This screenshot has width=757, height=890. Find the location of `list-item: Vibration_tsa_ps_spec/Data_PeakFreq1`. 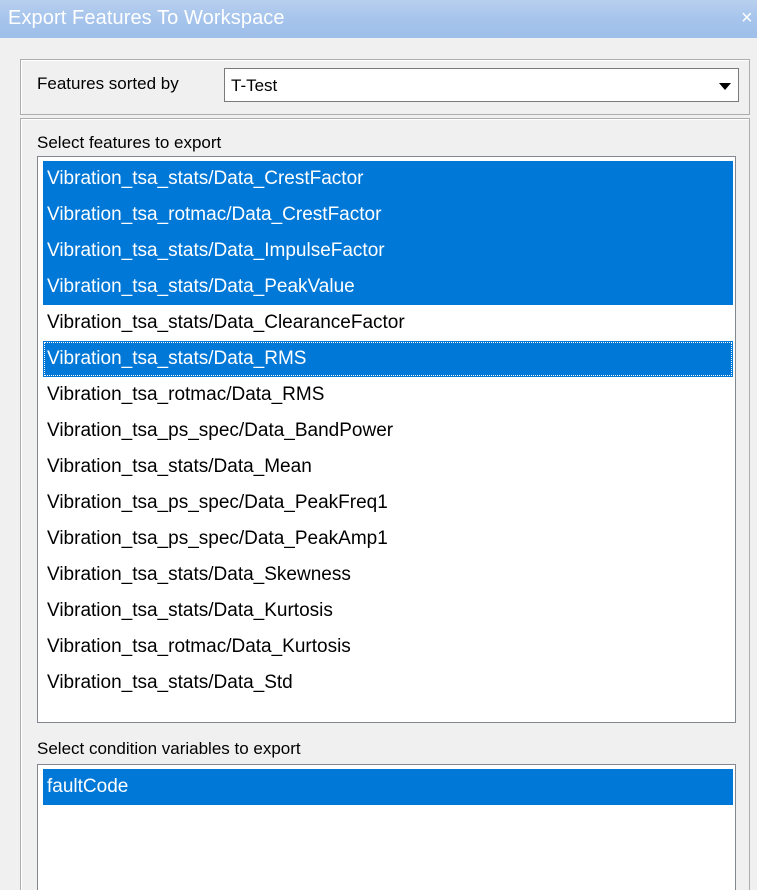

list-item: Vibration_tsa_ps_spec/Data_PeakFreq1 is located at coordinates (388, 503).